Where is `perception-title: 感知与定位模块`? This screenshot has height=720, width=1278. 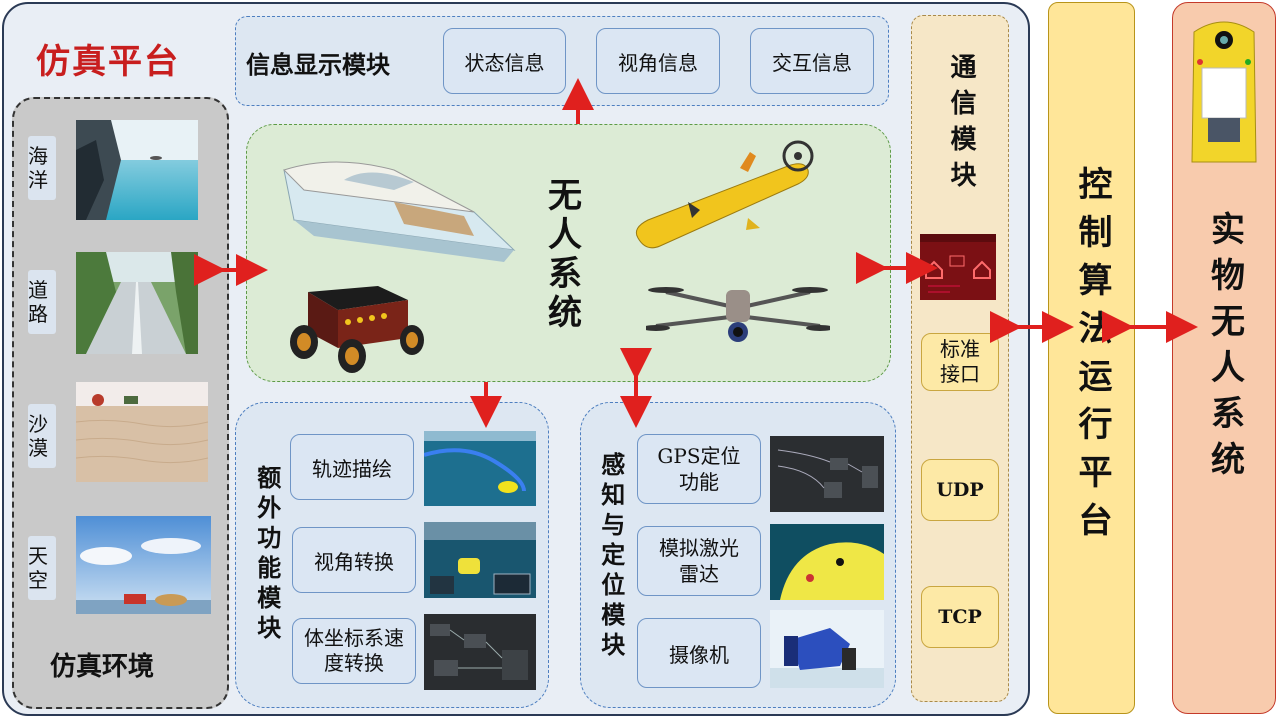
perception-title: 感知与定位模块 is located at coordinates (611, 557).